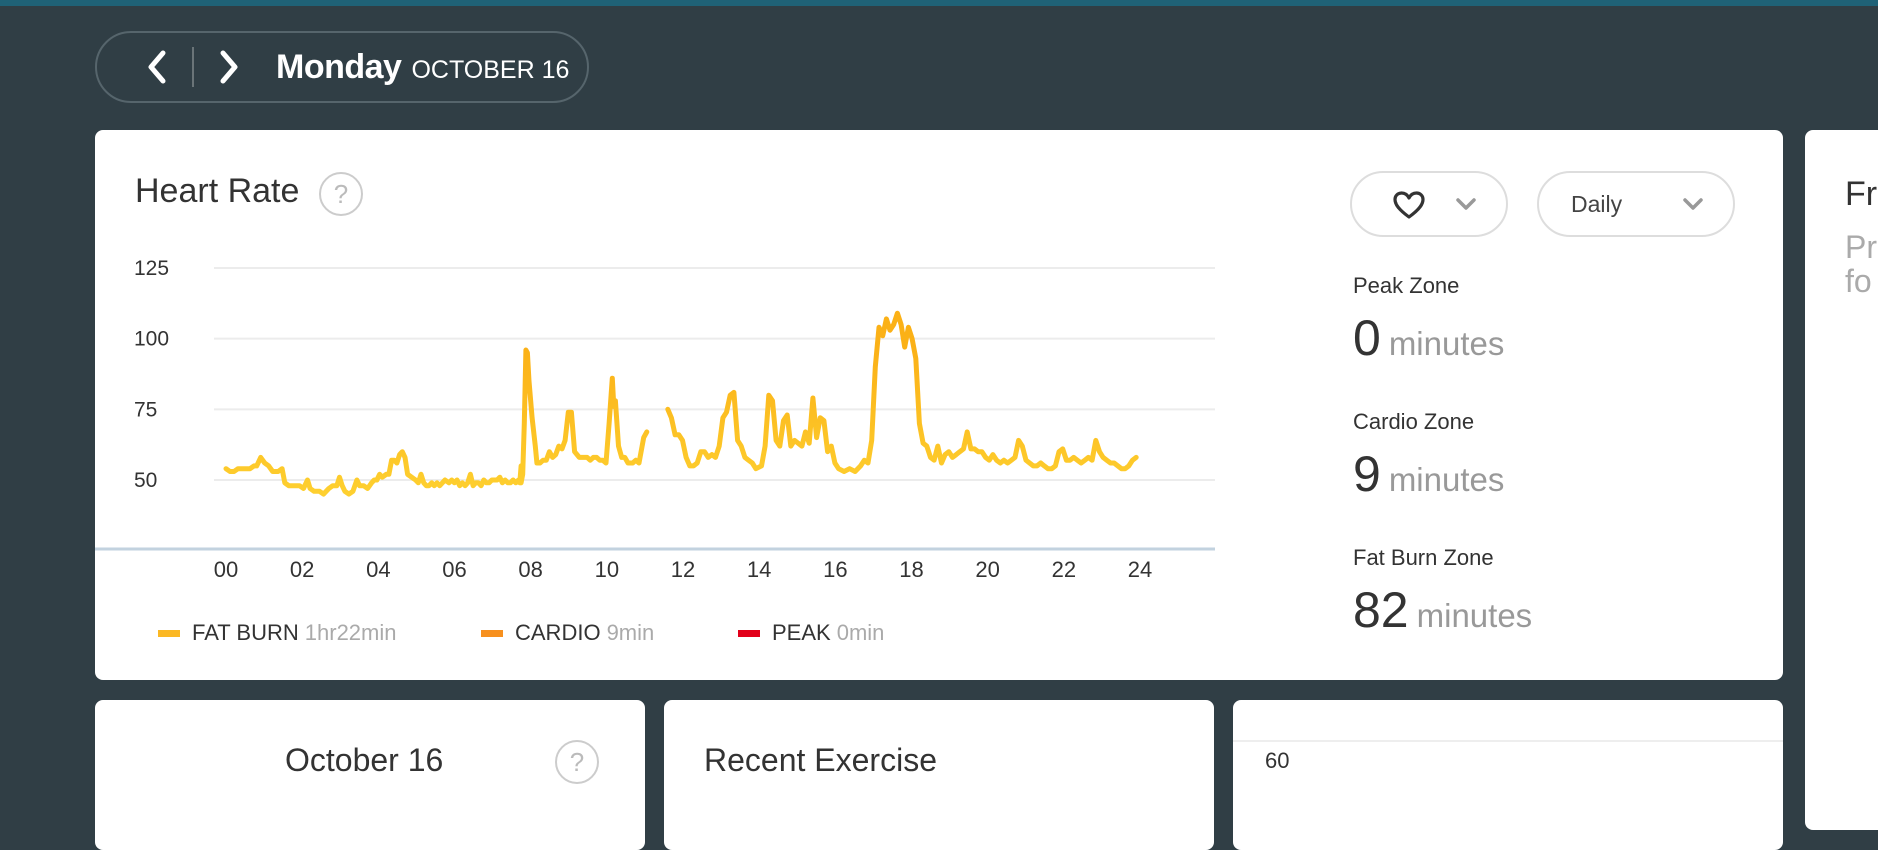 This screenshot has height=850, width=1878. What do you see at coordinates (902, 392) in the screenshot?
I see `heart-rate-line-afternoon` at bounding box center [902, 392].